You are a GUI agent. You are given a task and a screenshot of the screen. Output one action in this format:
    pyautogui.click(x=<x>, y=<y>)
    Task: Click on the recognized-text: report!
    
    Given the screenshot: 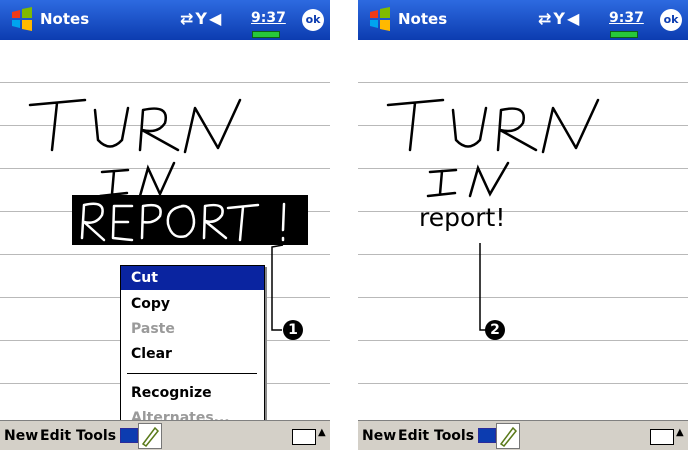 What is the action you would take?
    pyautogui.click(x=462, y=217)
    